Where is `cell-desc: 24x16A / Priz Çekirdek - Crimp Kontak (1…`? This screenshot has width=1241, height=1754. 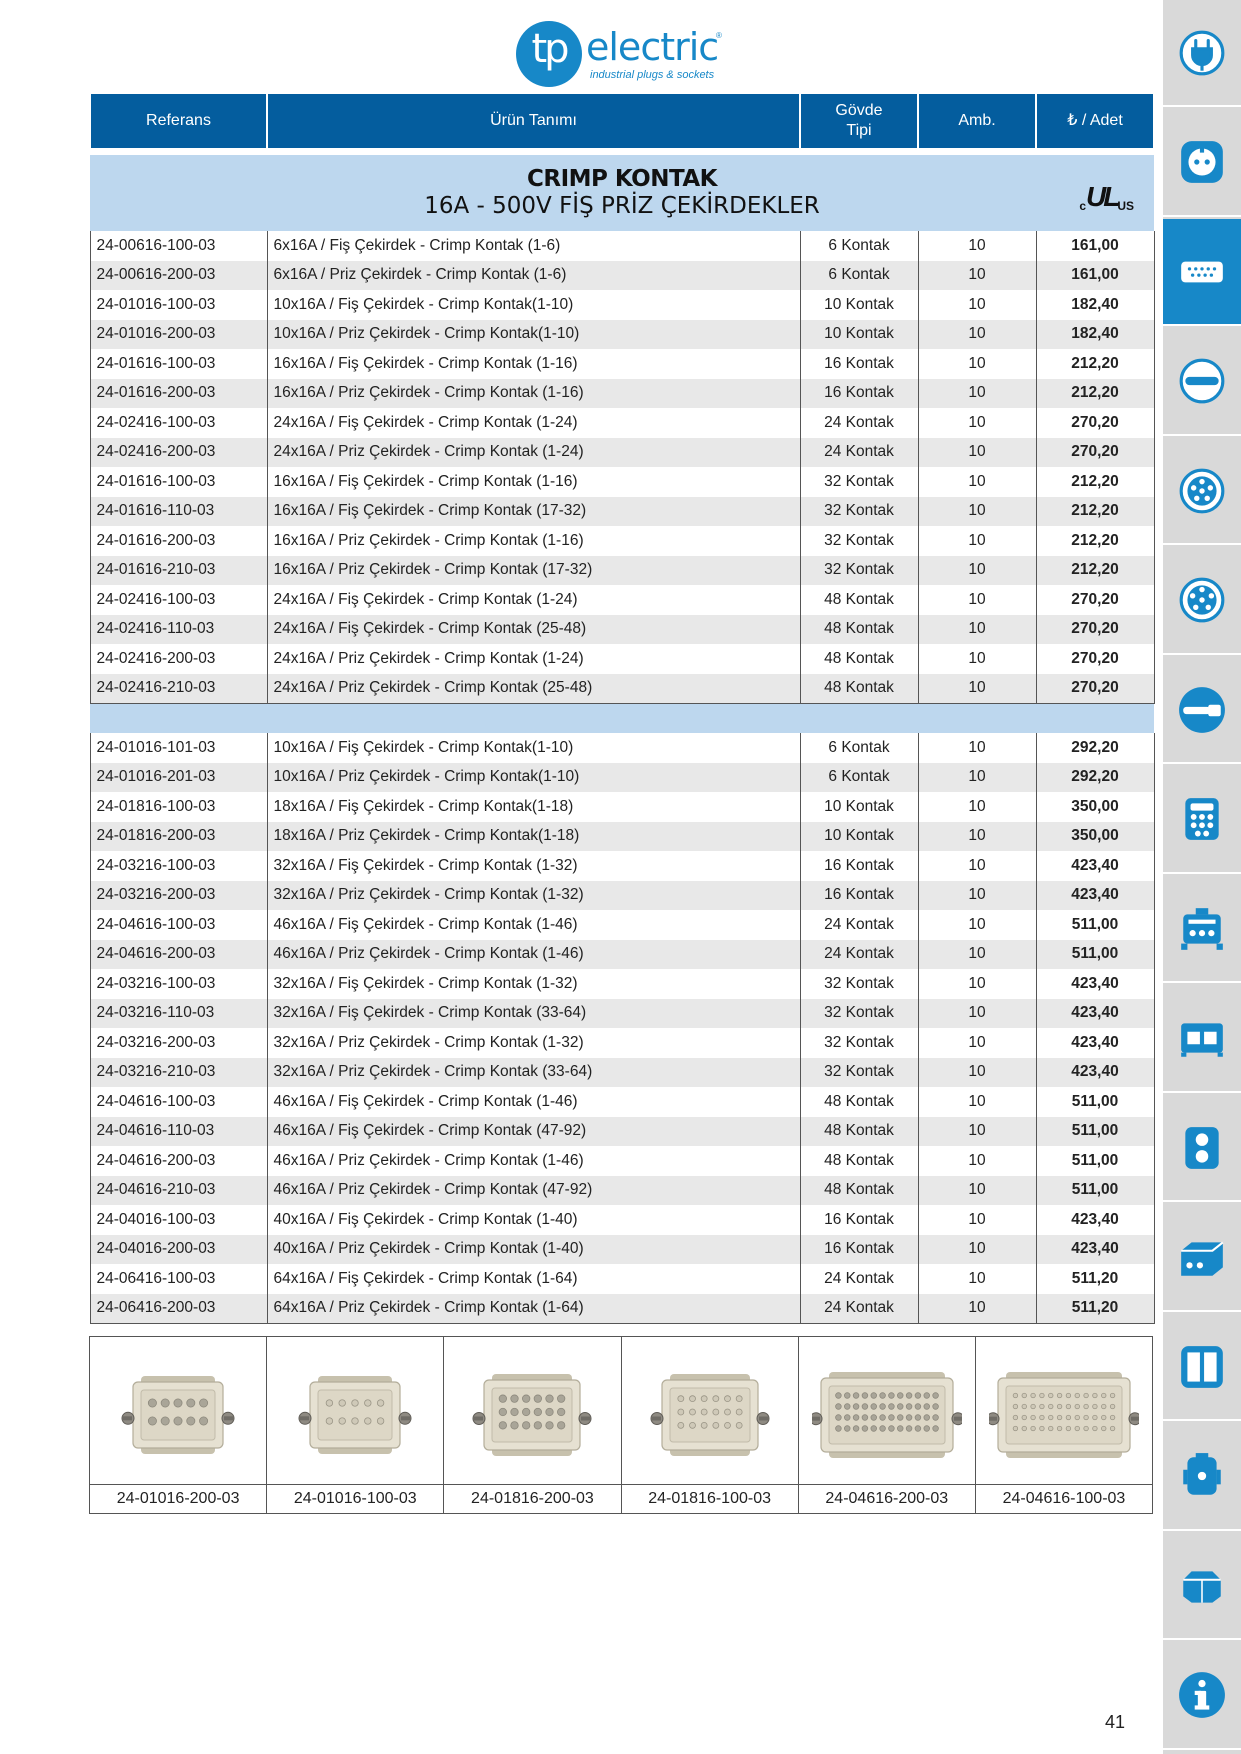
cell-desc: 24x16A / Priz Çekirdek - Crimp Kontak (1… is located at coordinates (533, 659).